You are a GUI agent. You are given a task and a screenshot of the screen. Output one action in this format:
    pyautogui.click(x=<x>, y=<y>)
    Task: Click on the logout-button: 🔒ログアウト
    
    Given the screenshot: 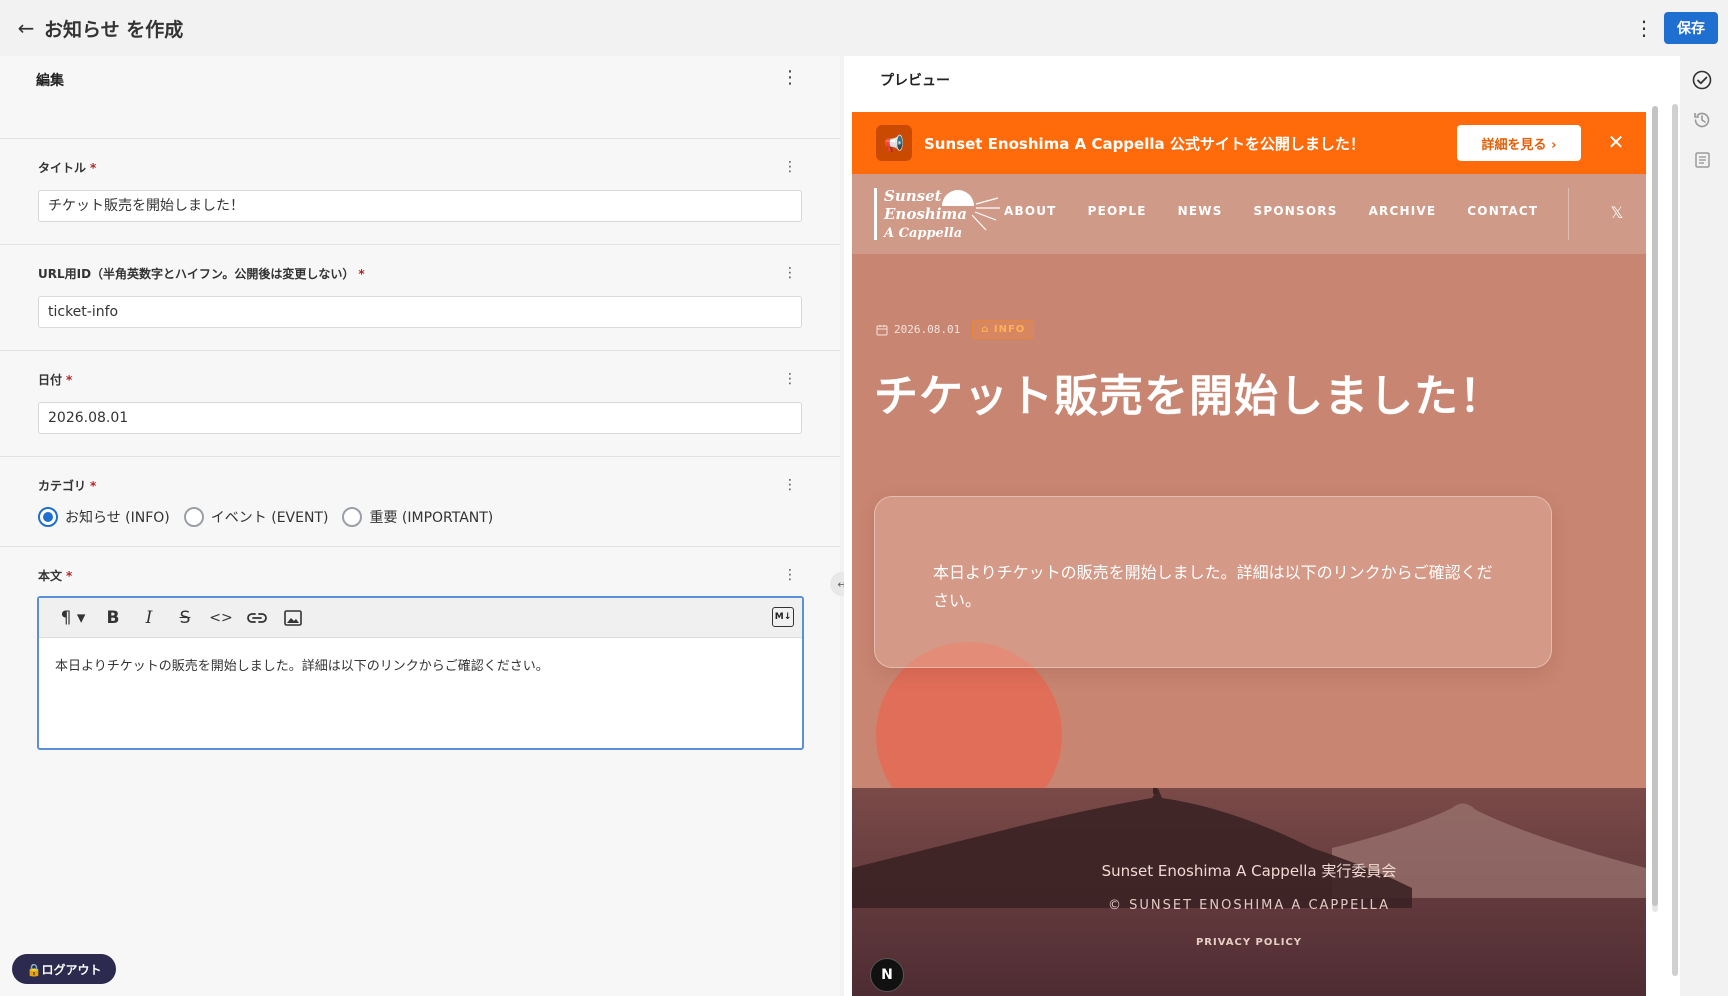 What is the action you would take?
    pyautogui.click(x=64, y=969)
    